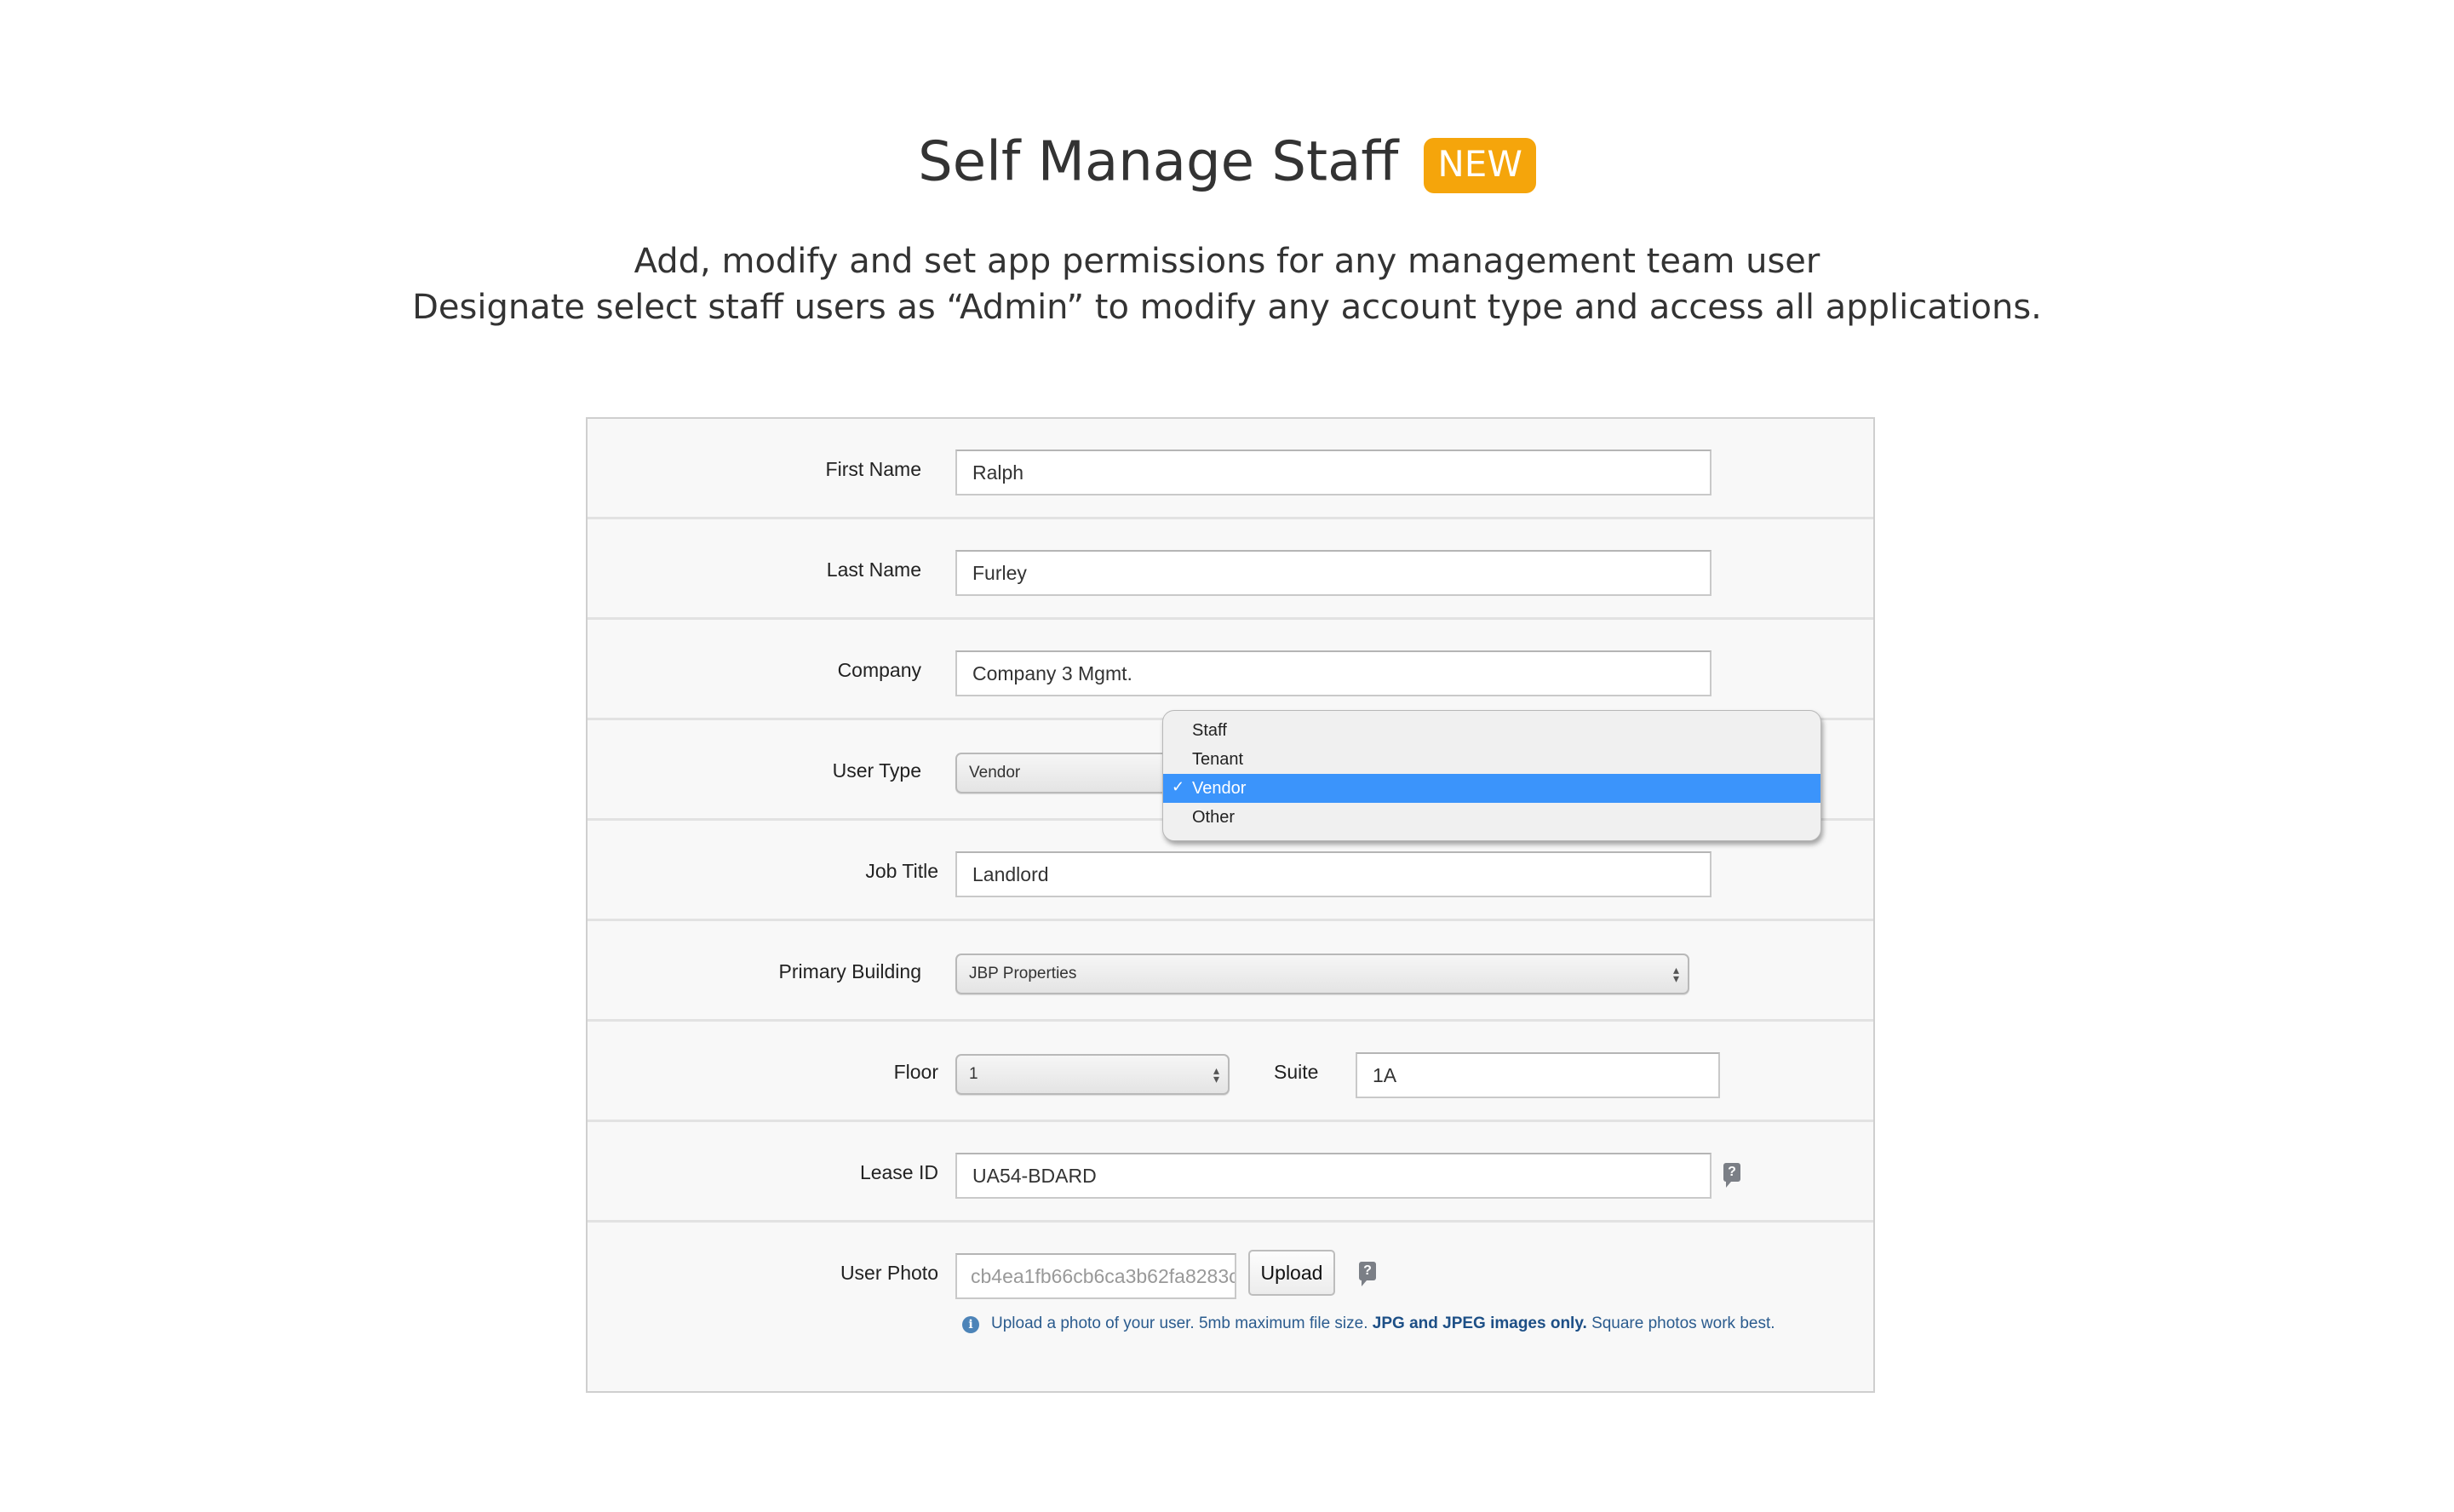 This screenshot has width=2454, height=1512. Describe the element at coordinates (1297, 1072) in the screenshot. I see `suite-label: Suite` at that location.